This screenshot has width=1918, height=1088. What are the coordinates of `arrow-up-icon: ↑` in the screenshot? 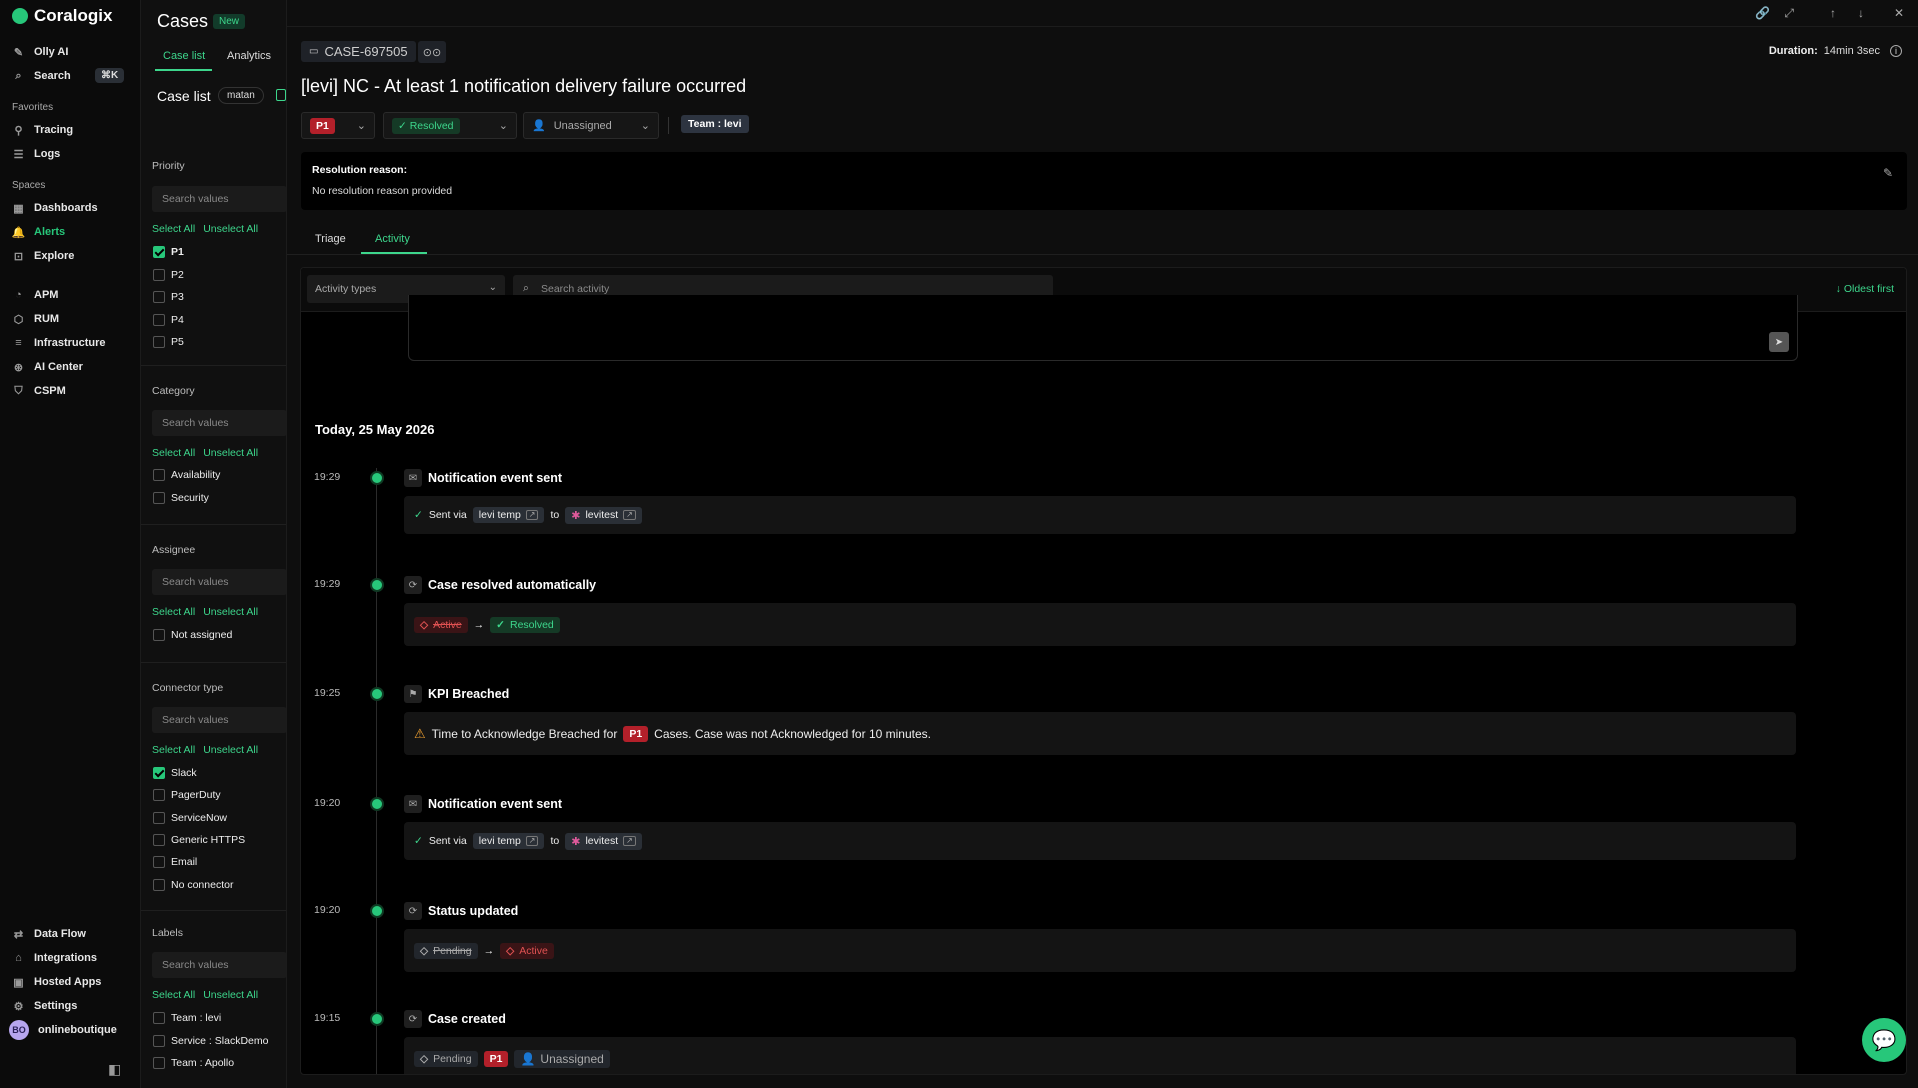 It's located at (1833, 13).